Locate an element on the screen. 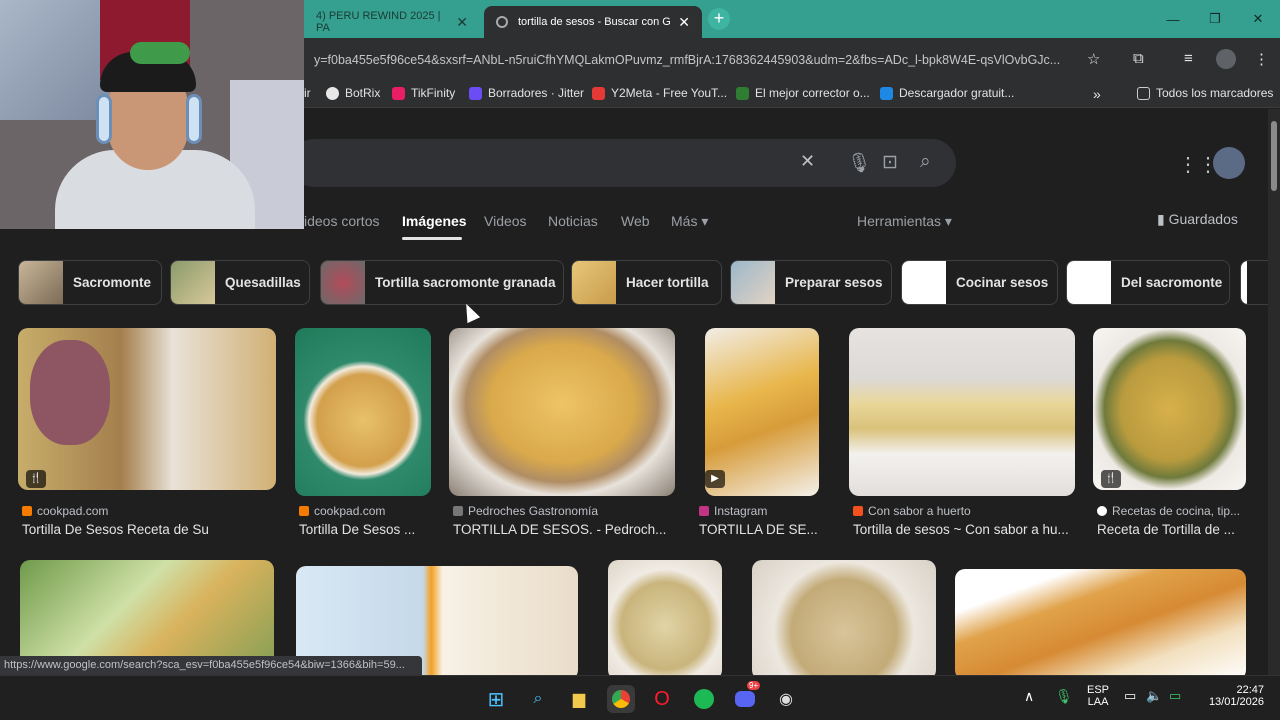 The width and height of the screenshot is (1280, 720). tray-overflow-icon: ∧ is located at coordinates (1029, 696).